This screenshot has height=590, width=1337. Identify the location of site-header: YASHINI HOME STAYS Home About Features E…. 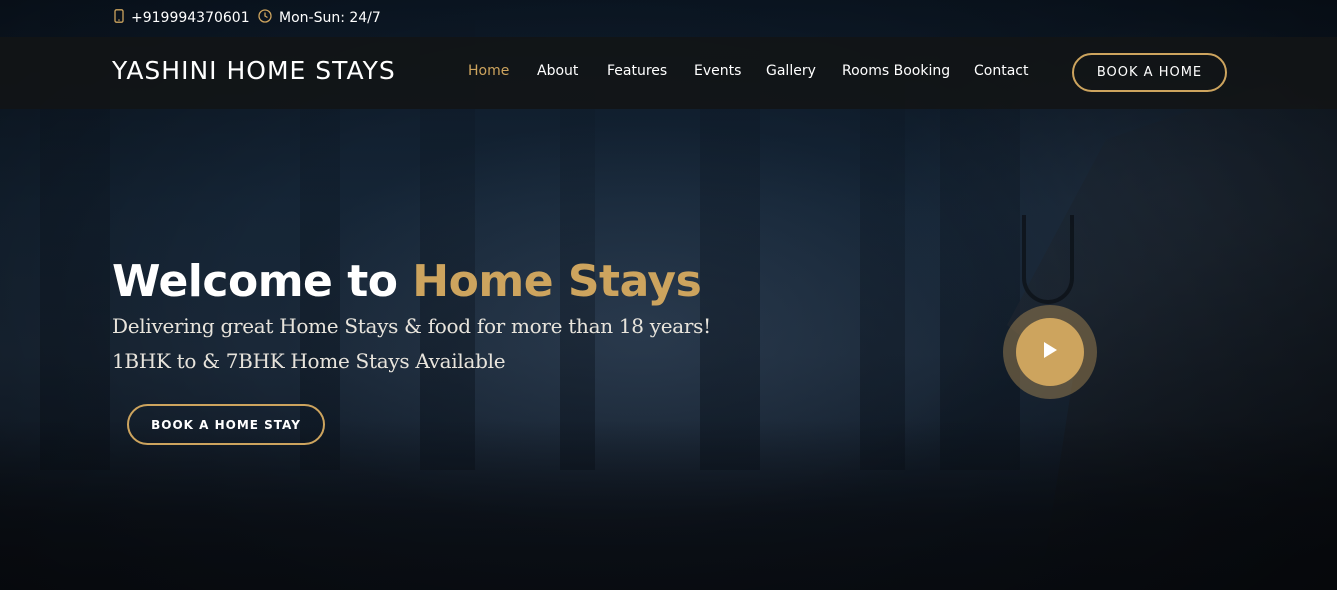
(668, 73).